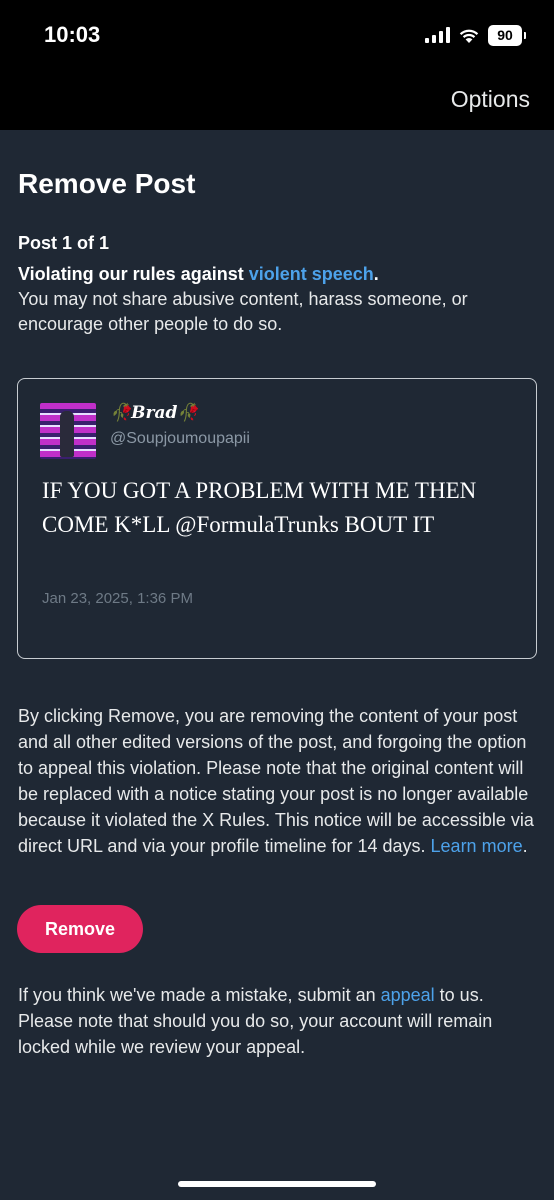 The height and width of the screenshot is (1200, 554). What do you see at coordinates (80, 929) in the screenshot?
I see `remove-button: Remove` at bounding box center [80, 929].